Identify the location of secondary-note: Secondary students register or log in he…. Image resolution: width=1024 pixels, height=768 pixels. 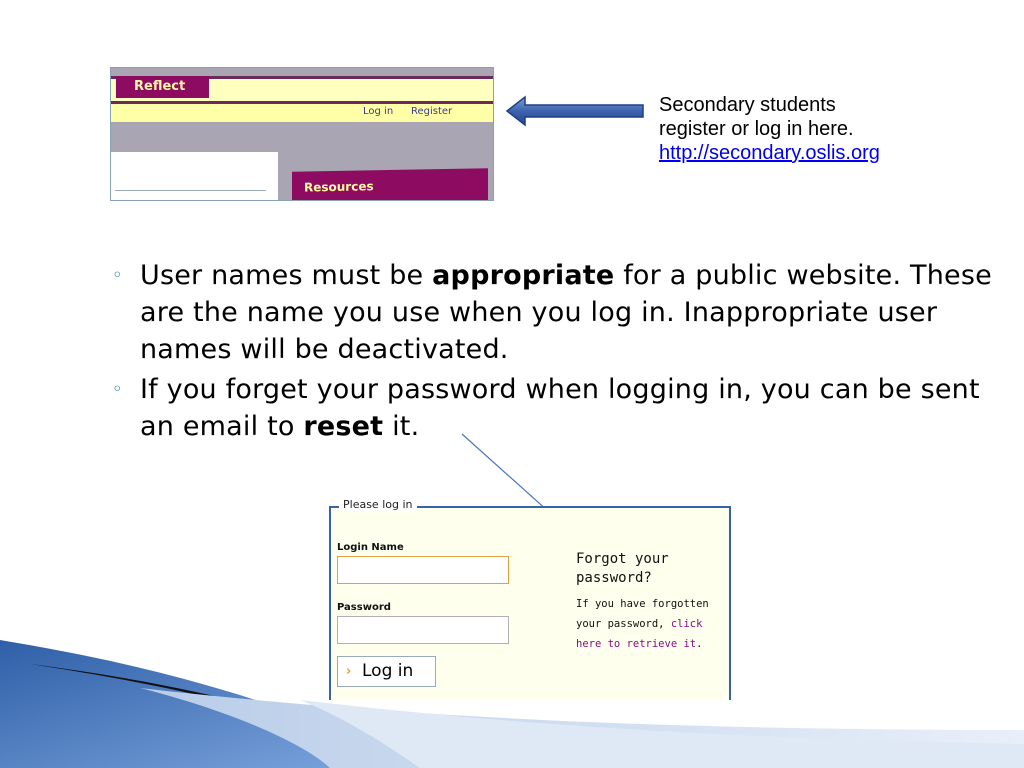
(824, 129).